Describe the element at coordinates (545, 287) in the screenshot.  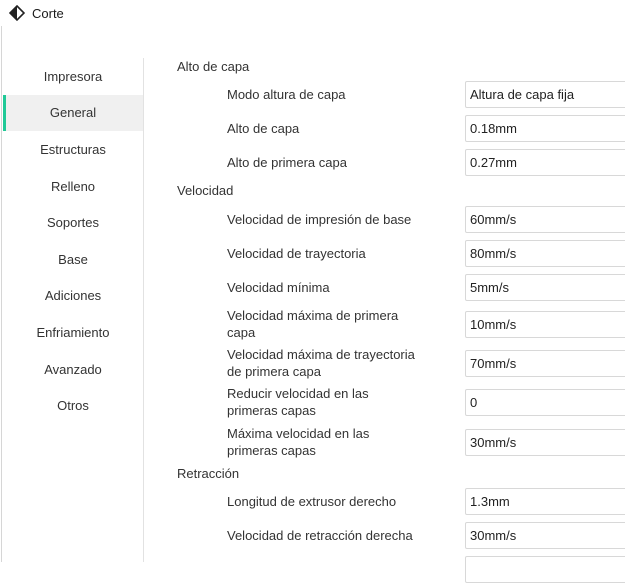
I see `min-speed-input: 5mm/s` at that location.